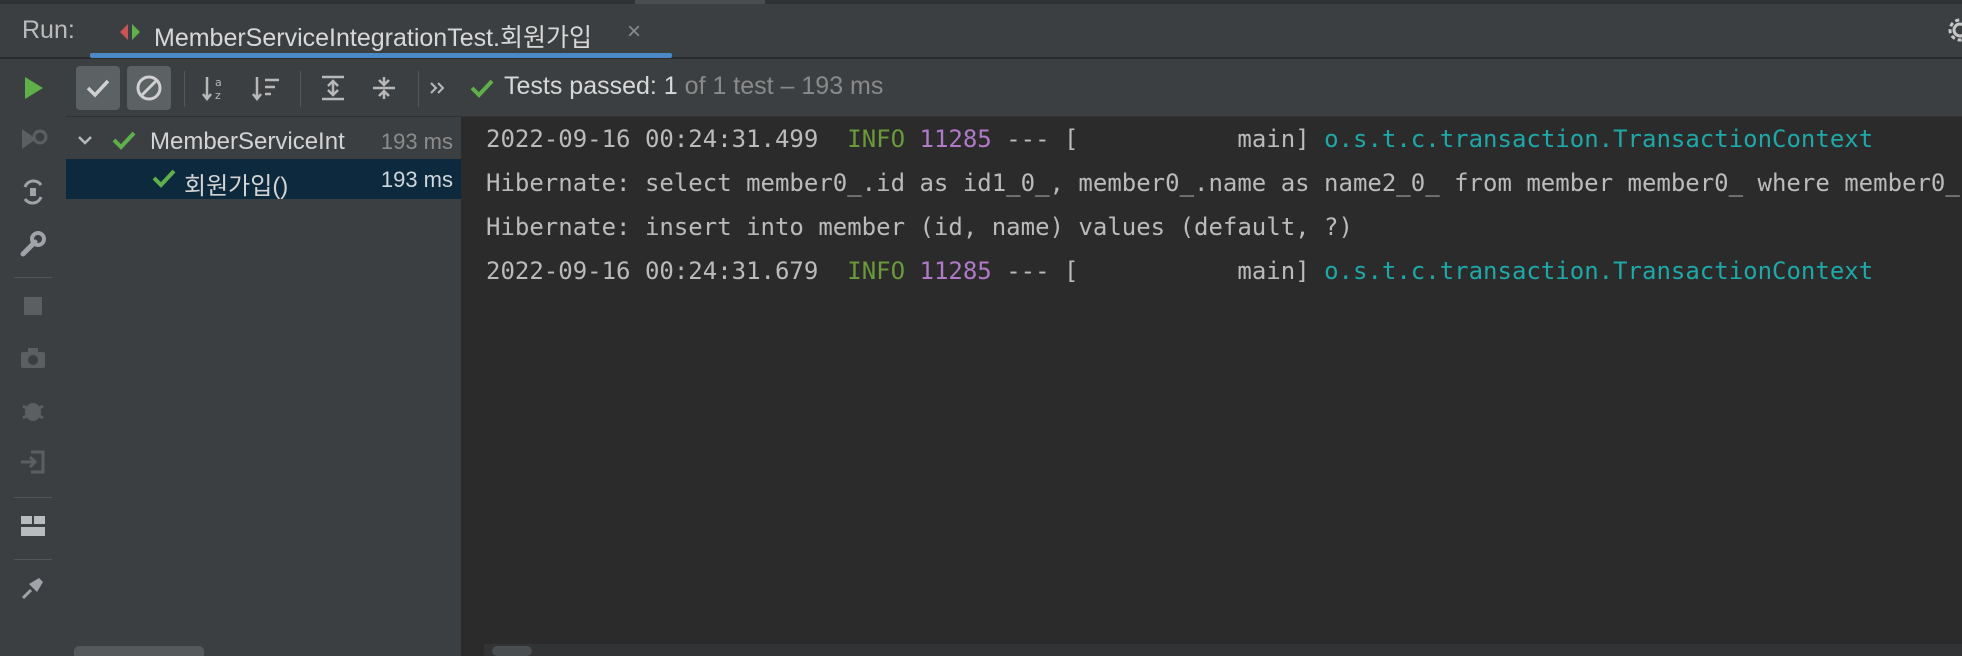 This screenshot has height=656, width=1962. Describe the element at coordinates (33, 462) in the screenshot. I see `exit-icon` at that location.